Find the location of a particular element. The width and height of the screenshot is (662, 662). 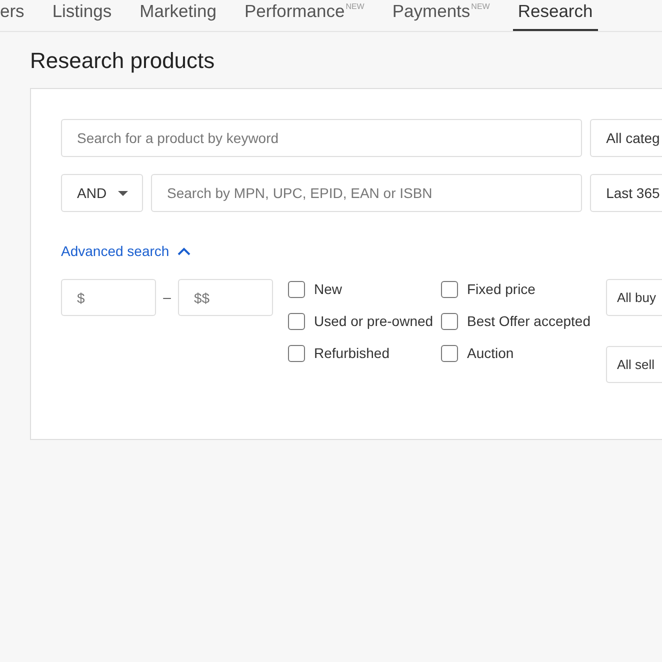

checkbox-label: Auction is located at coordinates (490, 353).